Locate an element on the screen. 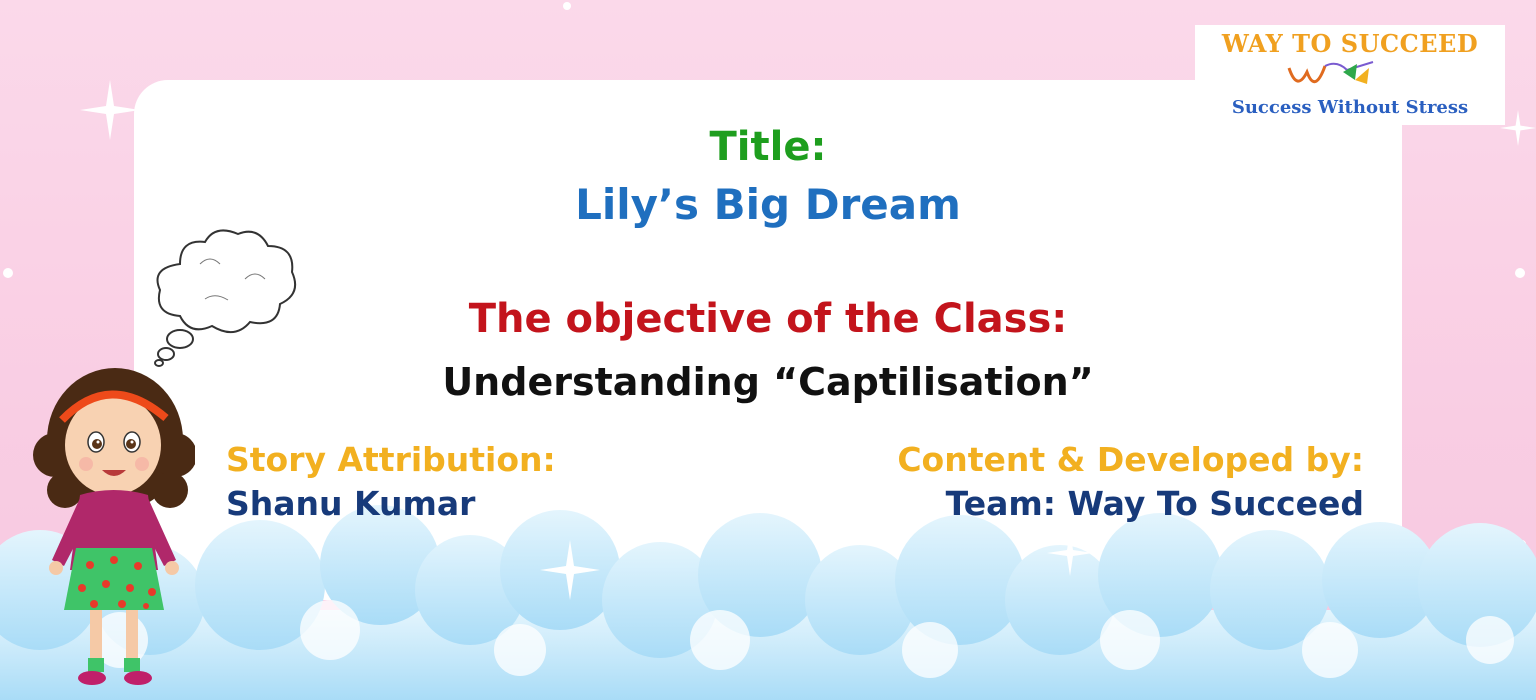  story-title: Lily’s Big Dream is located at coordinates (768, 204).